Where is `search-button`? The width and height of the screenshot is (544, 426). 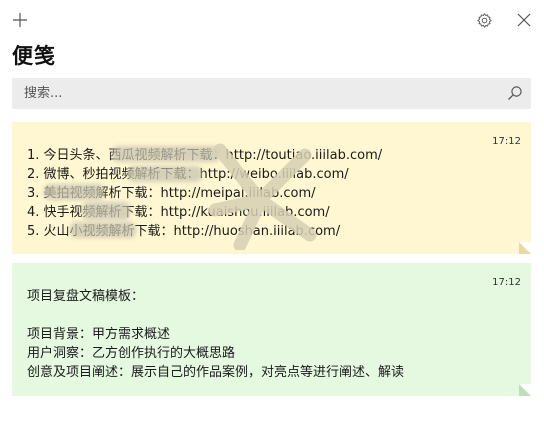 search-button is located at coordinates (515, 93).